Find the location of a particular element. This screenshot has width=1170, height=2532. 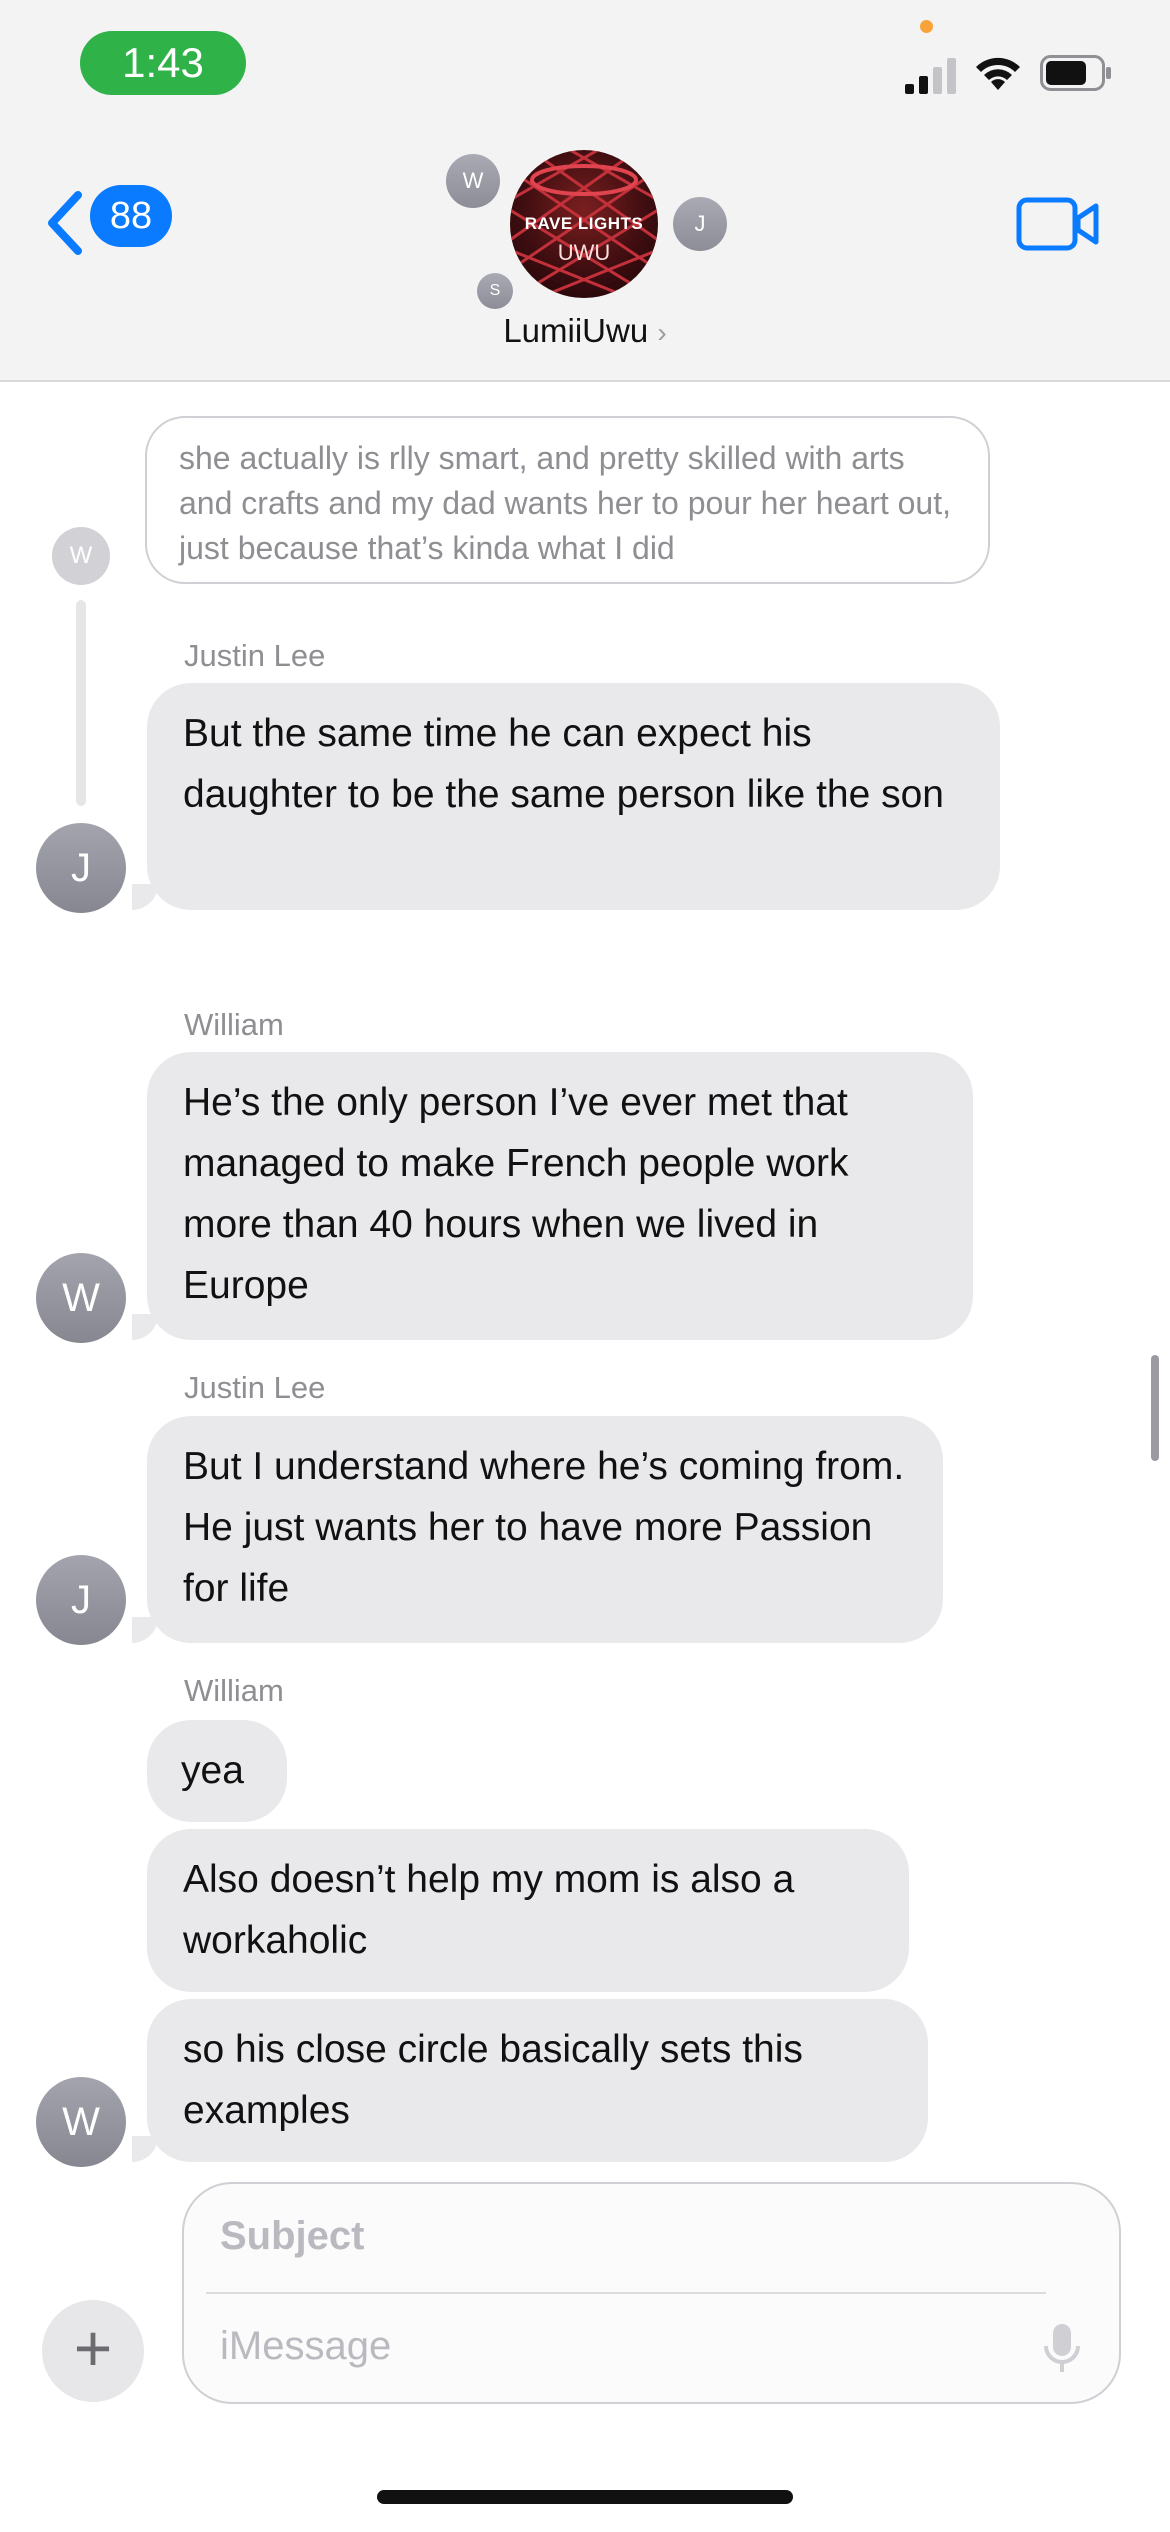

back-button: 88 is located at coordinates (111, 225).